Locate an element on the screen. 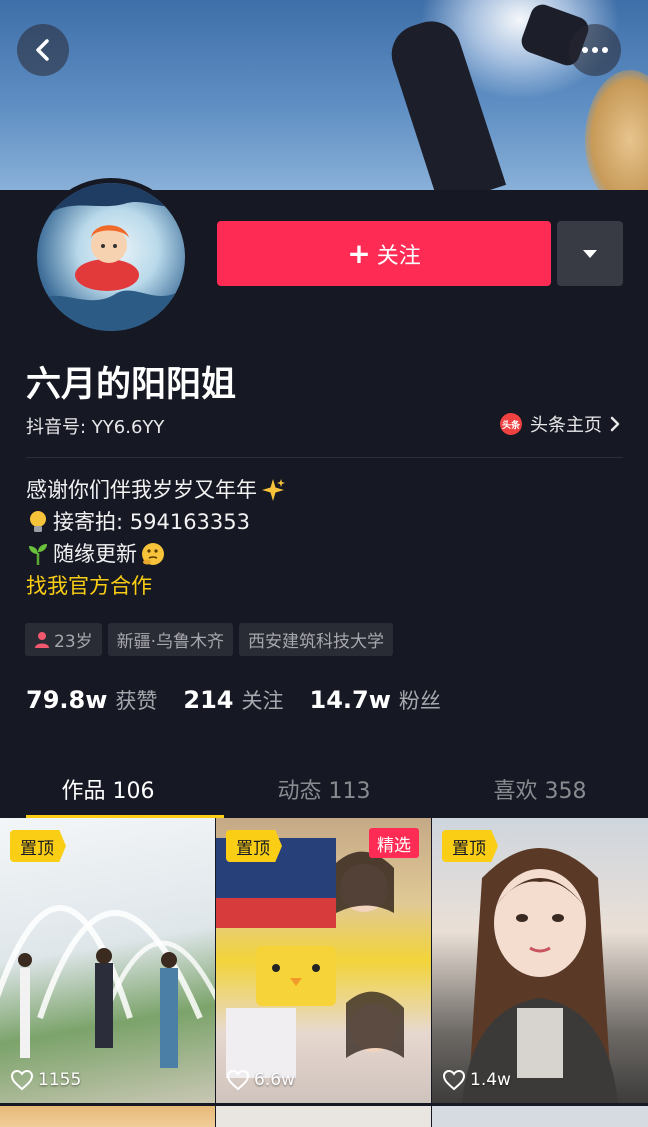 Image resolution: width=648 pixels, height=1127 pixels. location-label: 新疆·乌鲁木齐 is located at coordinates (170, 642).